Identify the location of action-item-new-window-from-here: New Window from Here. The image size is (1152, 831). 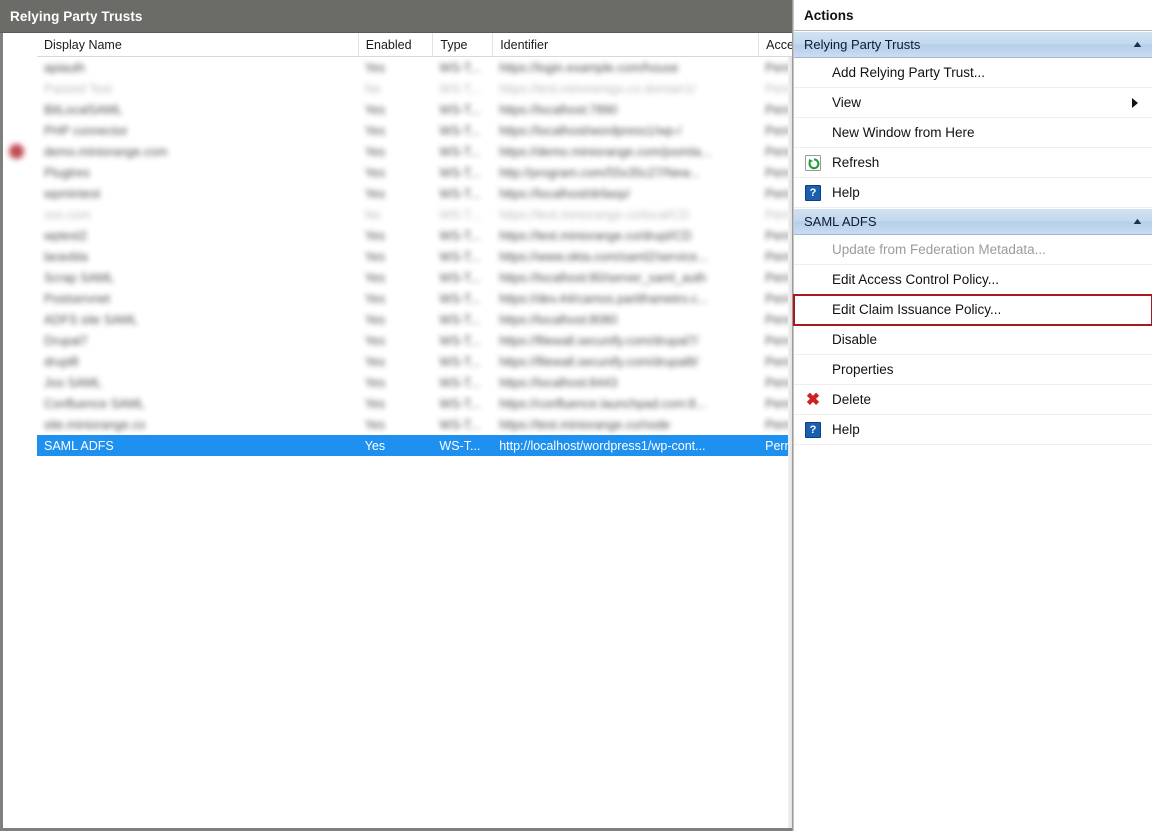
(973, 133).